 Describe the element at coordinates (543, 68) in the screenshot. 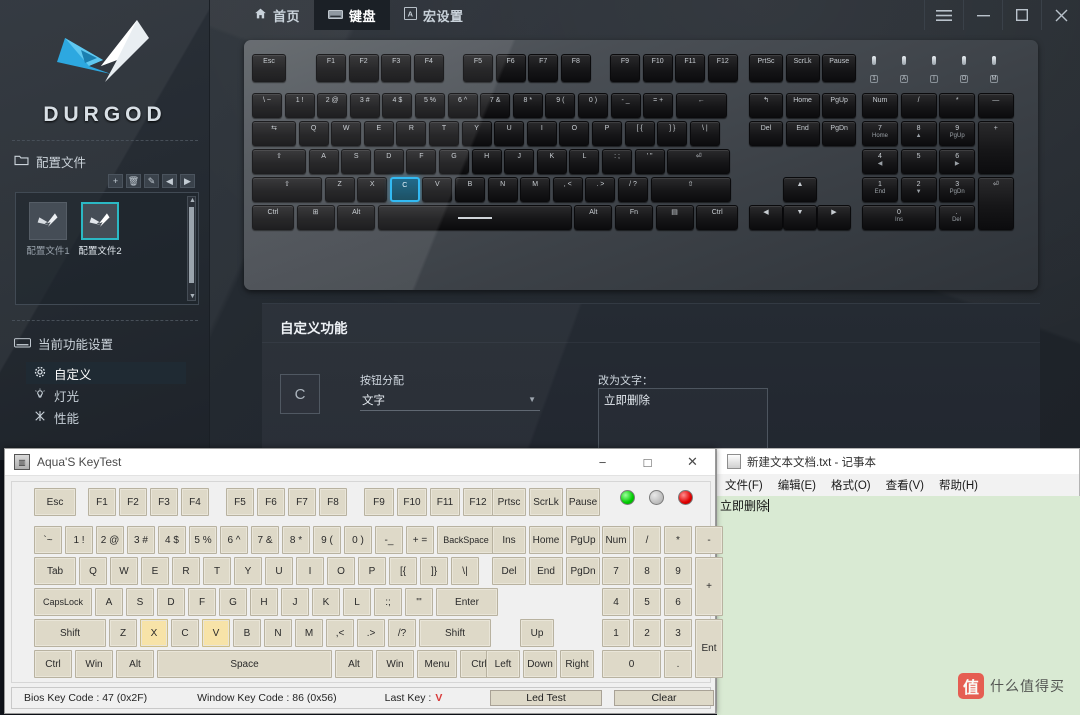

I see `key-F7: F7` at that location.